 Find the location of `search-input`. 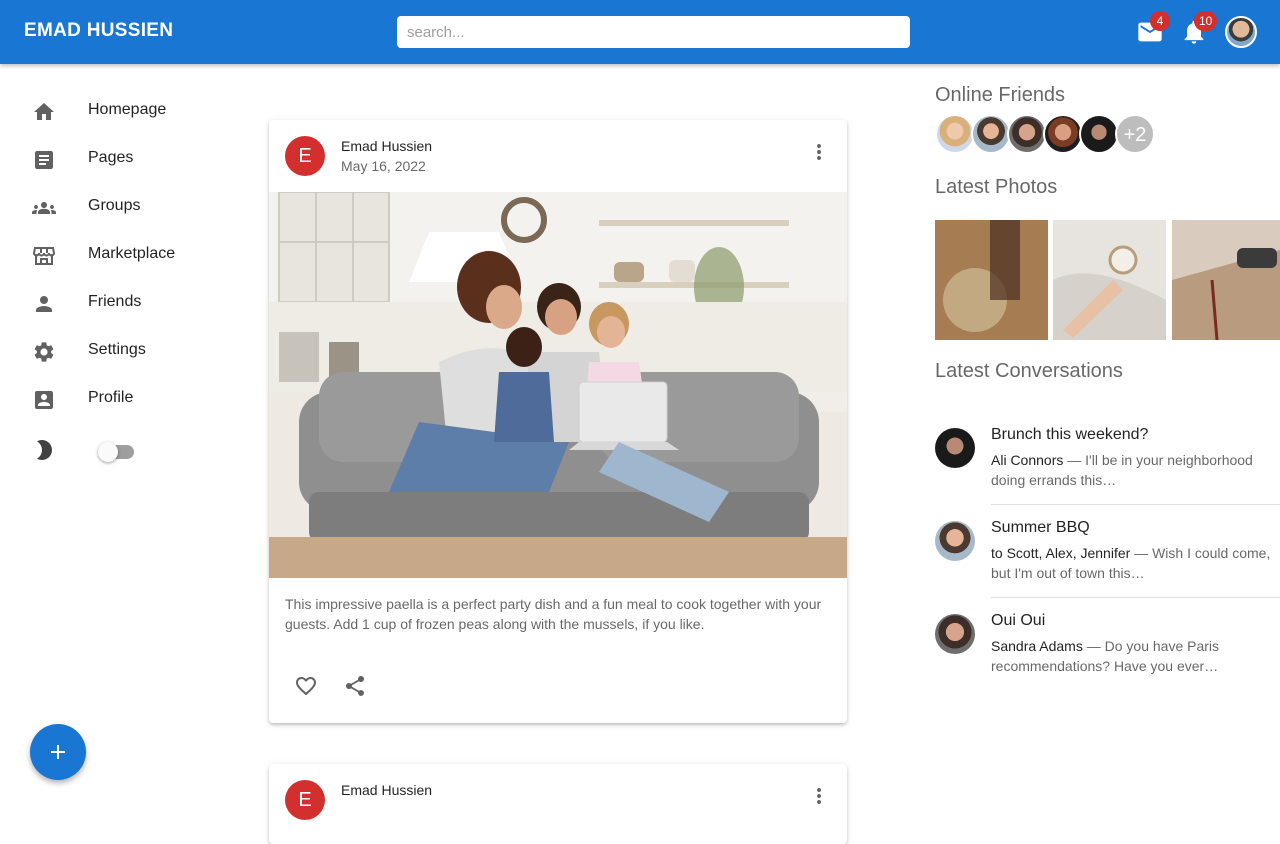

search-input is located at coordinates (653, 32).